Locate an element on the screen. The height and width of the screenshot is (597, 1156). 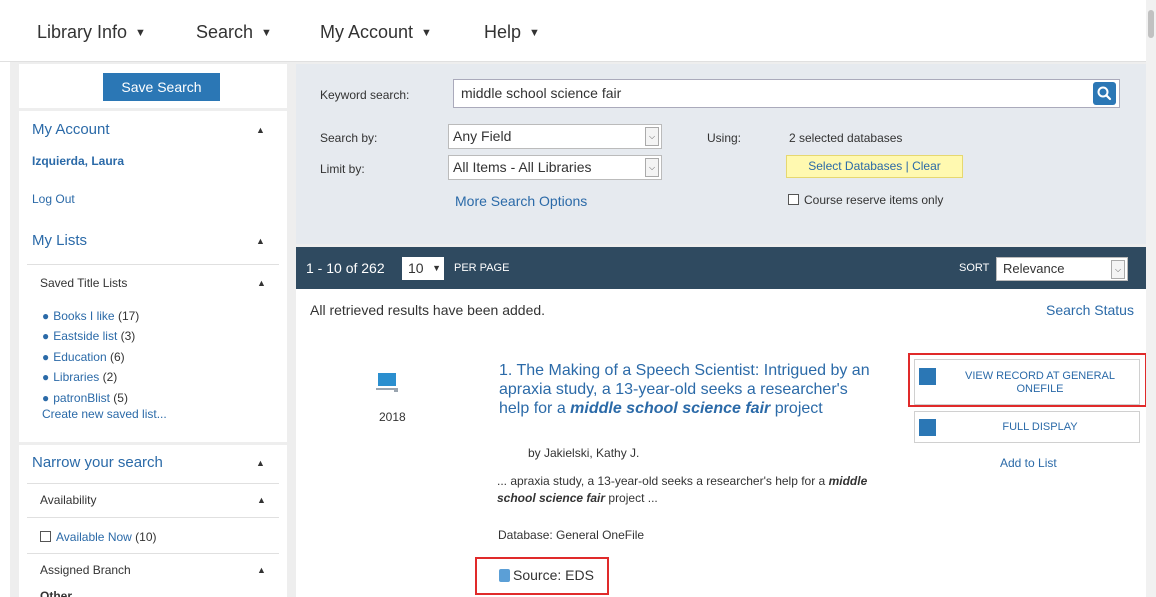
nav-my-account: My Account ▼ is located at coordinates (376, 32).